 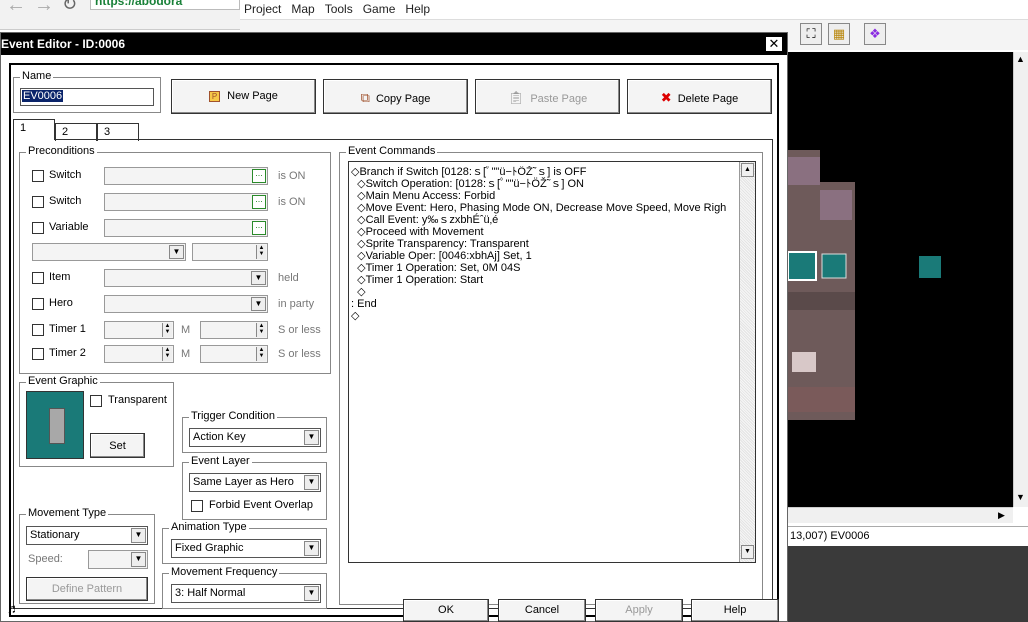 What do you see at coordinates (446, 610) in the screenshot?
I see `ok-button: OK` at bounding box center [446, 610].